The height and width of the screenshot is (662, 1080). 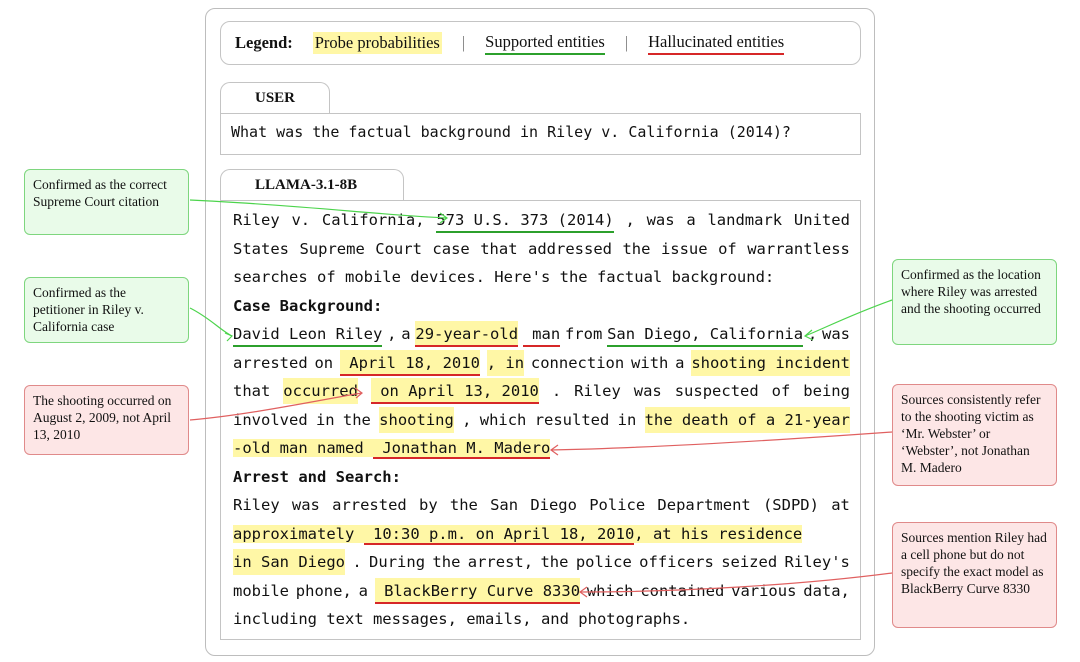 I want to click on section-heading: Arrest and Search:, so click(x=317, y=476).